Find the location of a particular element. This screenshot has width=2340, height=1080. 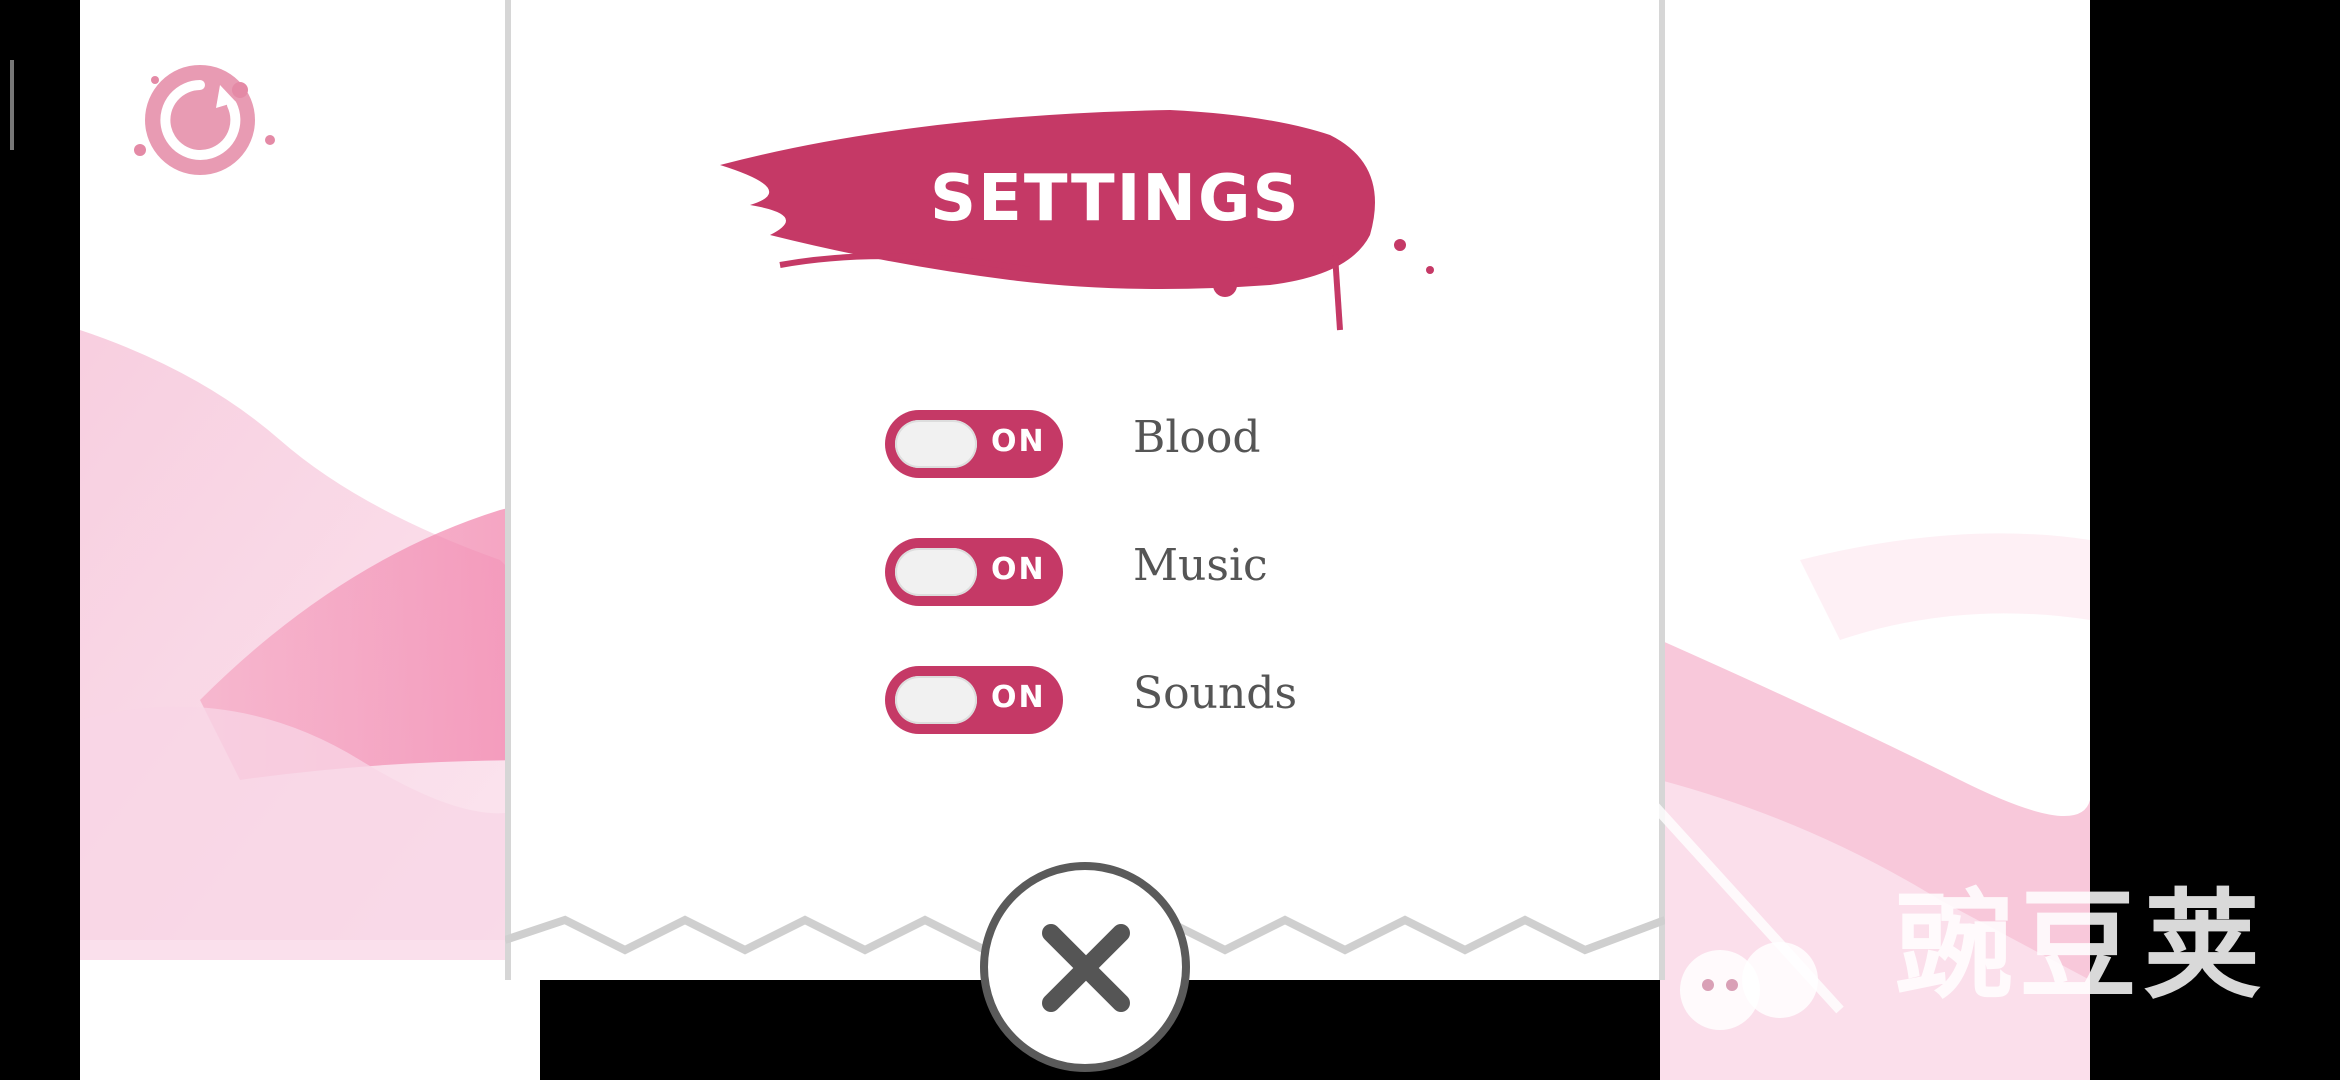

page-title: SETTINGS is located at coordinates (1115, 199).